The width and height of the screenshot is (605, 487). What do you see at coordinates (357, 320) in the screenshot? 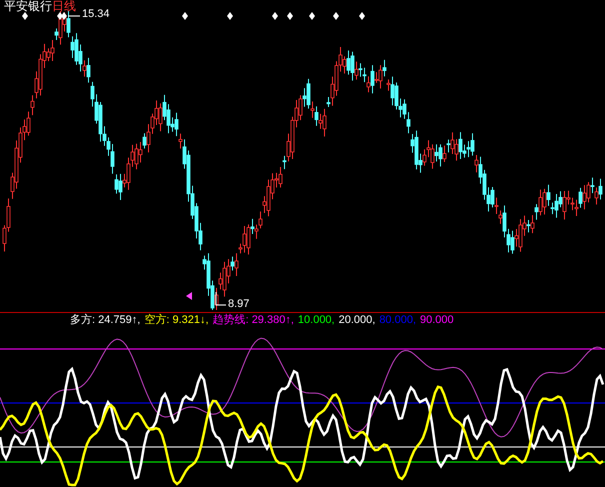
I see `indicator-value: 20.000,` at bounding box center [357, 320].